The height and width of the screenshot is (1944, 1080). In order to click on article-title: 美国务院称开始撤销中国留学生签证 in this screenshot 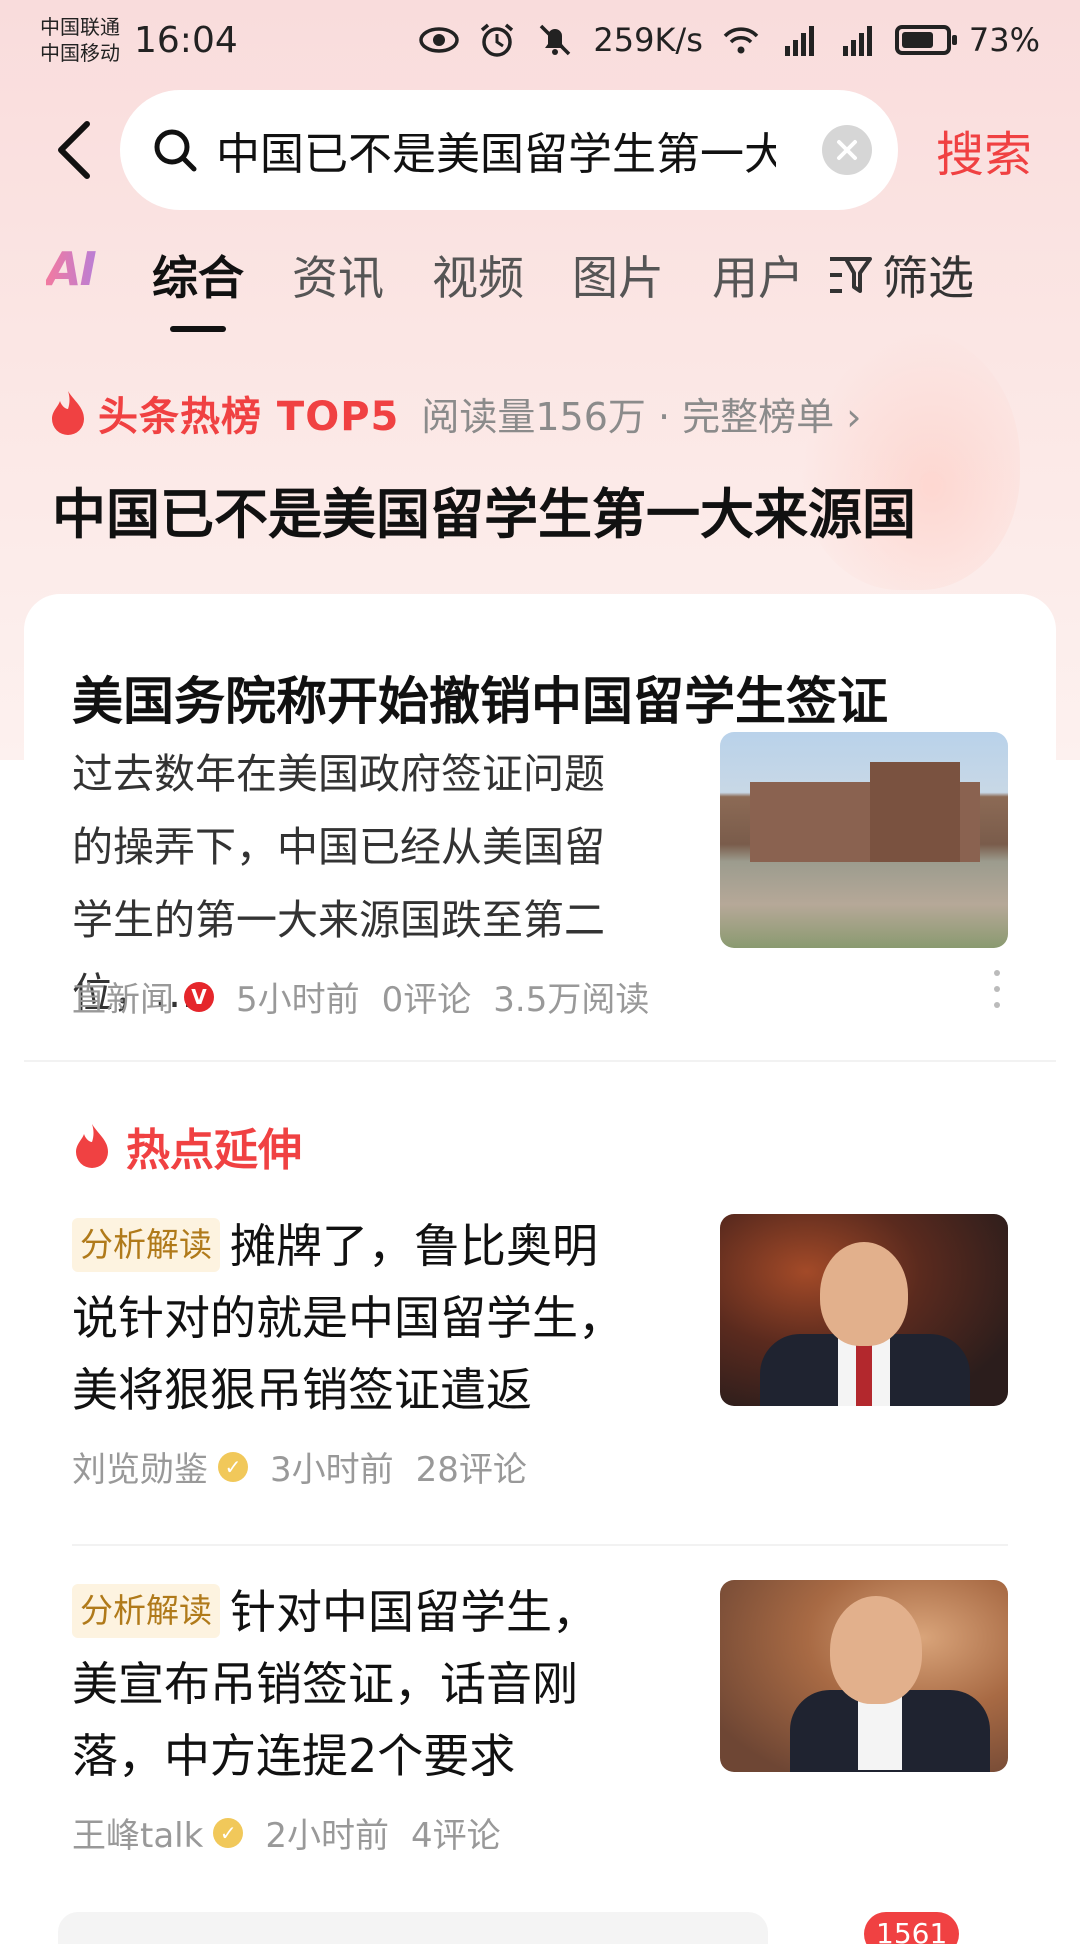, I will do `click(480, 697)`.